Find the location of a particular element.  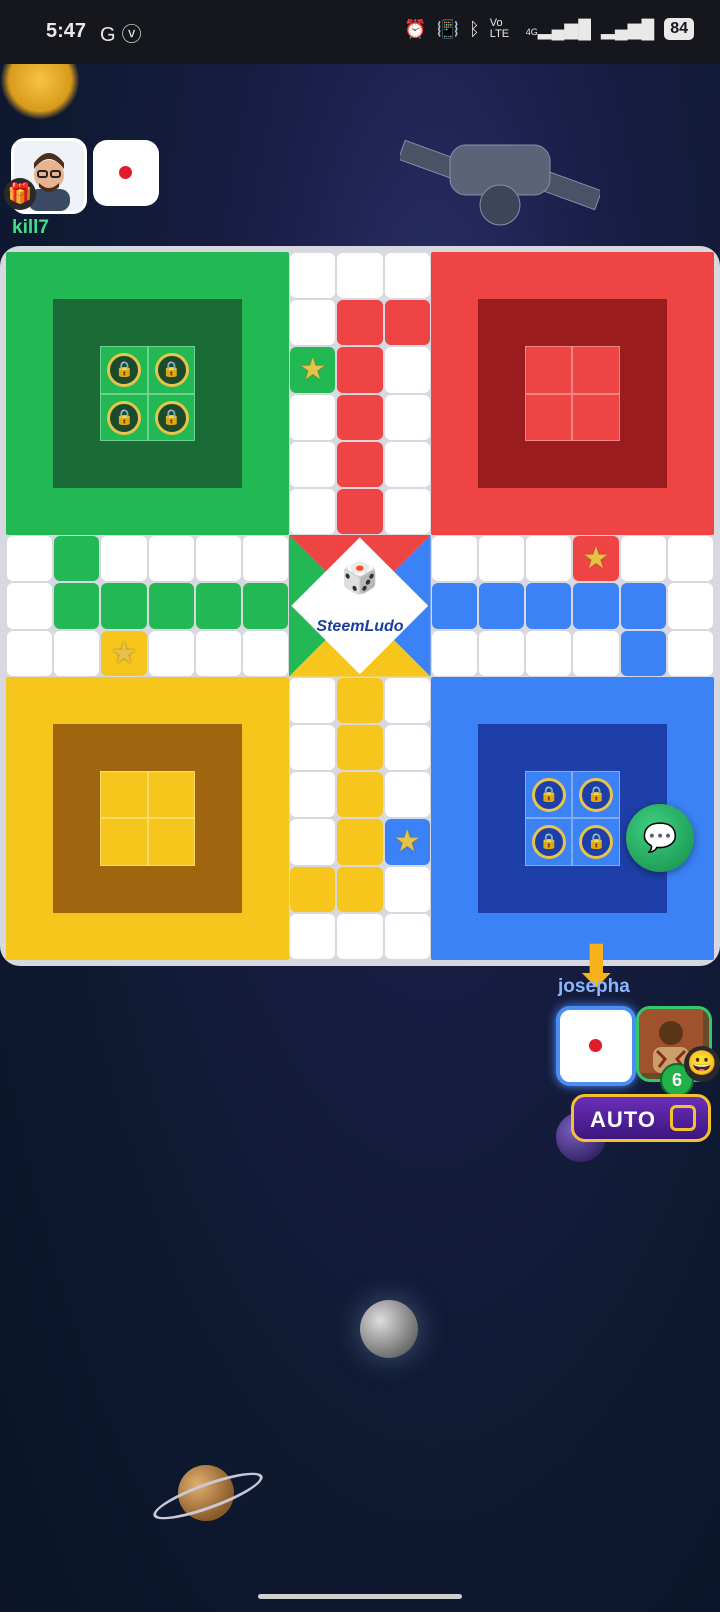

center-home-triangles is located at coordinates (360, 606).